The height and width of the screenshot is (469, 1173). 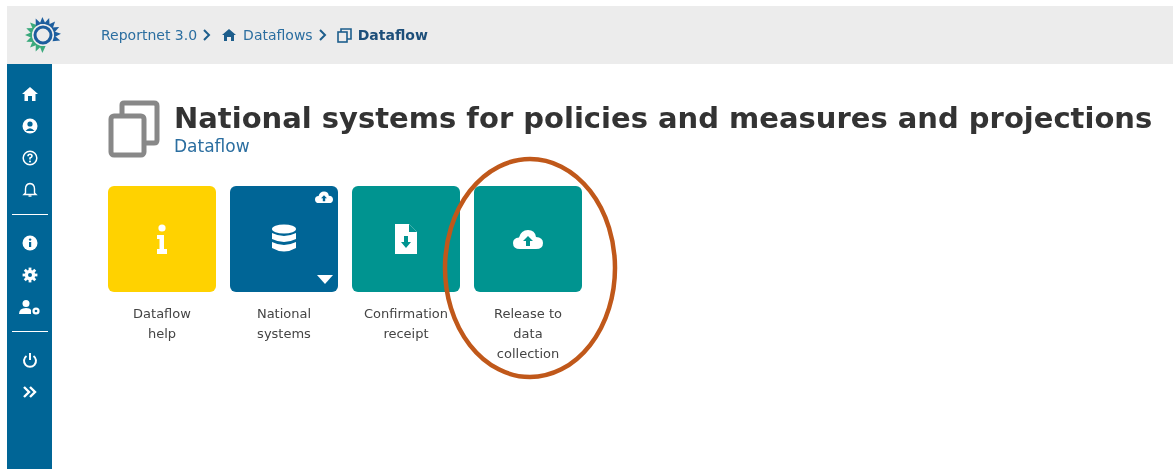 What do you see at coordinates (29, 392) in the screenshot?
I see `expand-icon` at bounding box center [29, 392].